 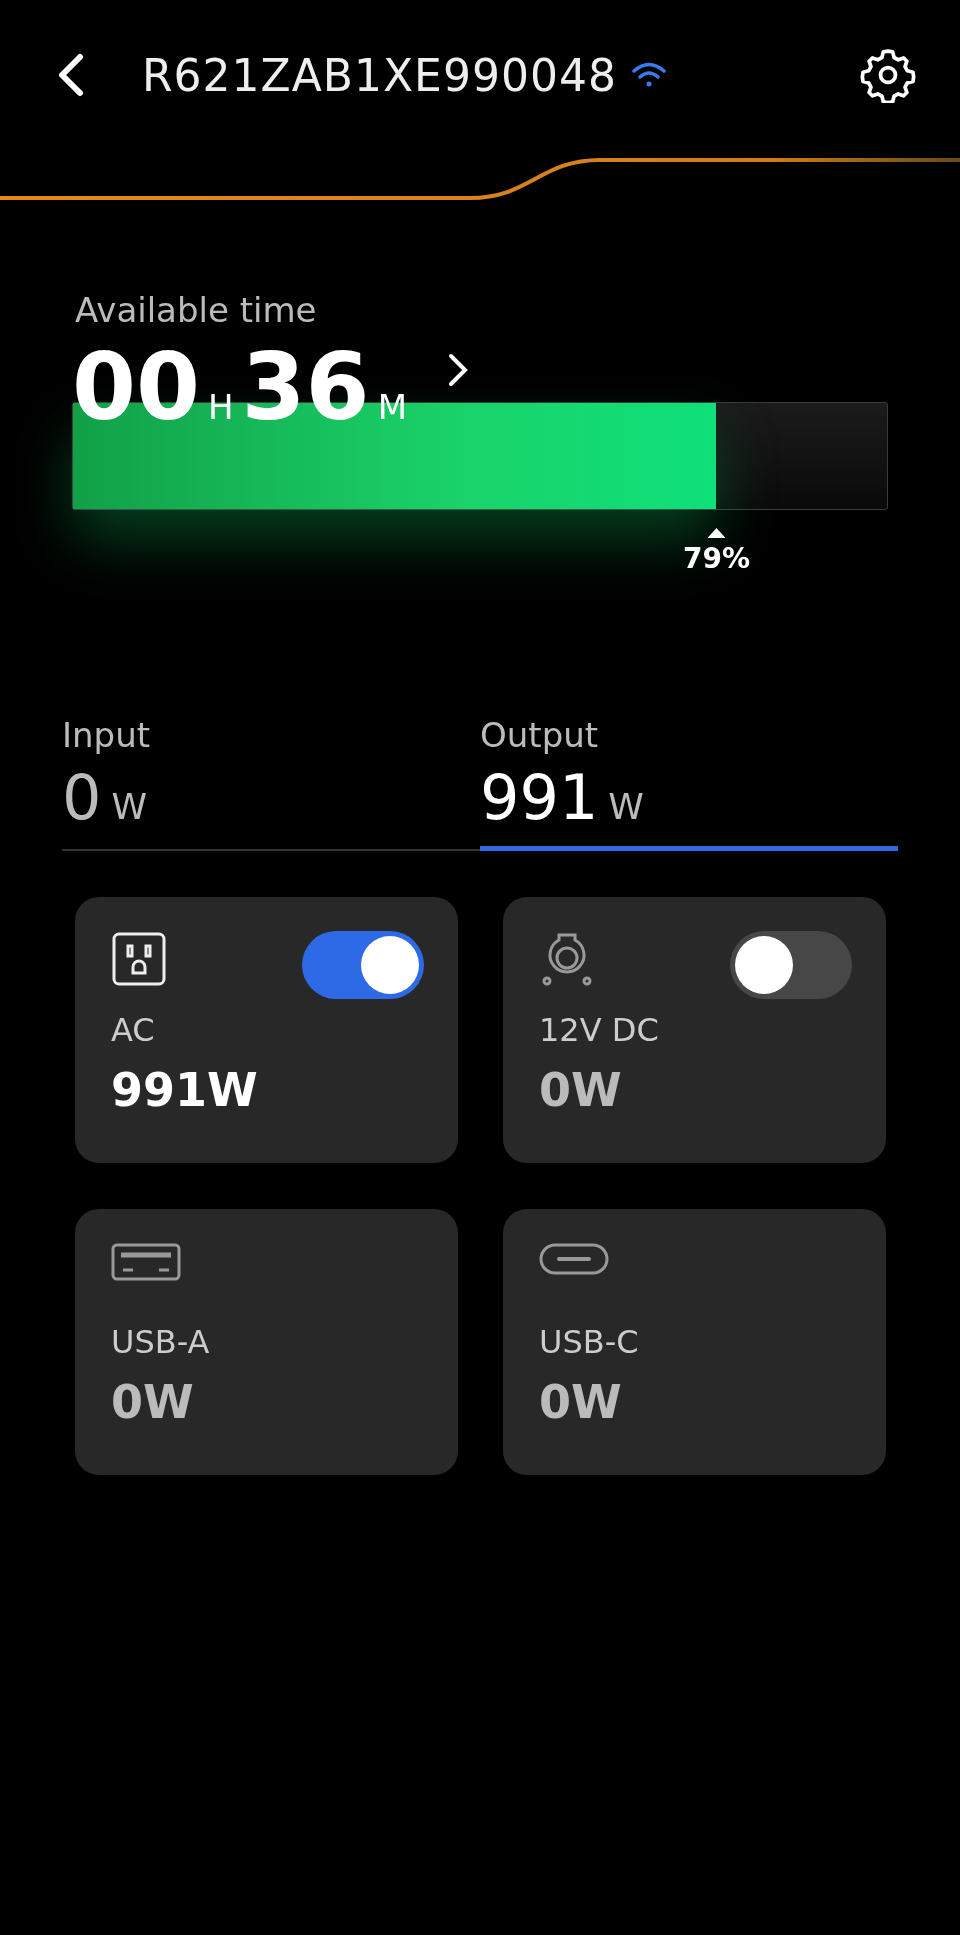 I want to click on port-wattage: 991W, so click(x=185, y=1090).